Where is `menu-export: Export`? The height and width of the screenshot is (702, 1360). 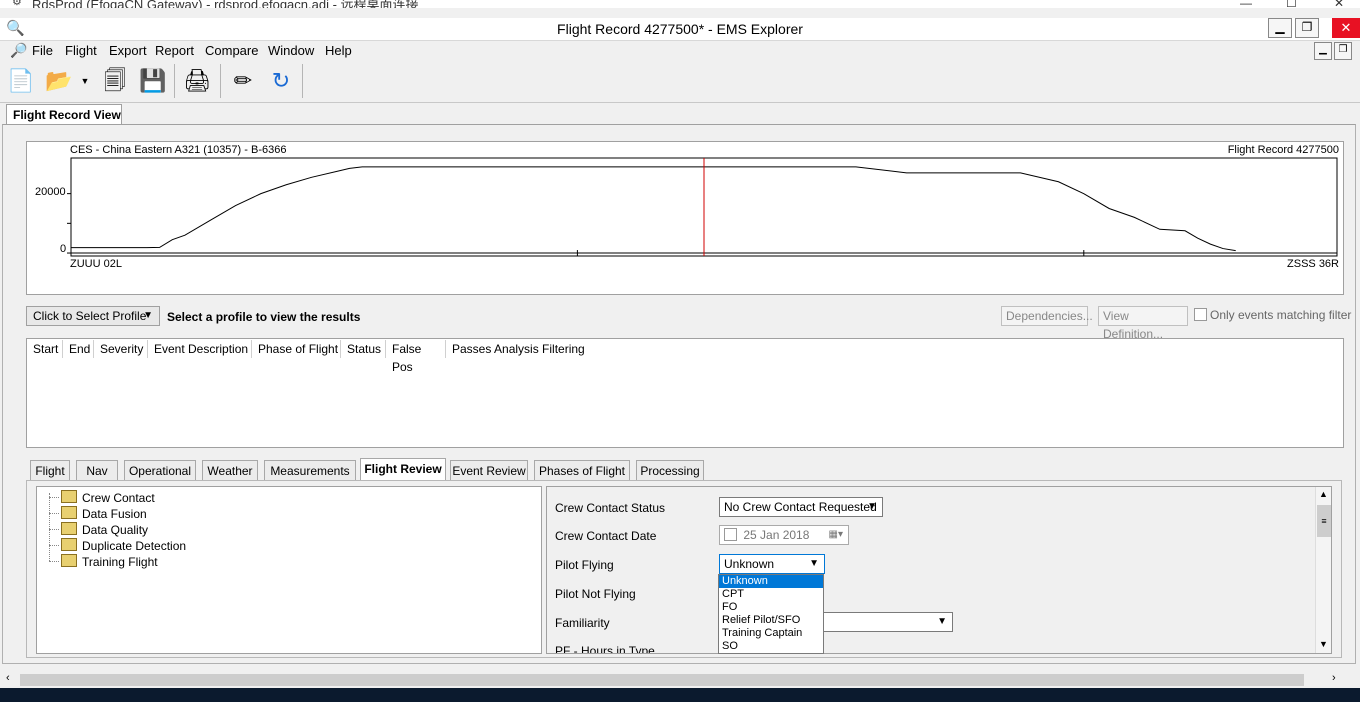
menu-export: Export is located at coordinates (128, 50).